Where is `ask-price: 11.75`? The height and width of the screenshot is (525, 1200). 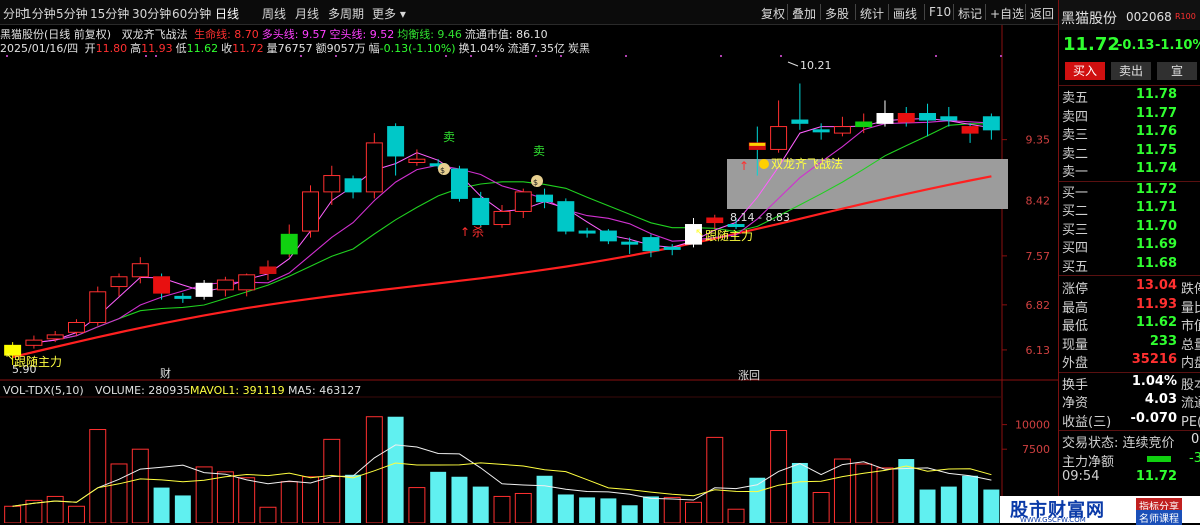 ask-price: 11.75 is located at coordinates (1156, 150).